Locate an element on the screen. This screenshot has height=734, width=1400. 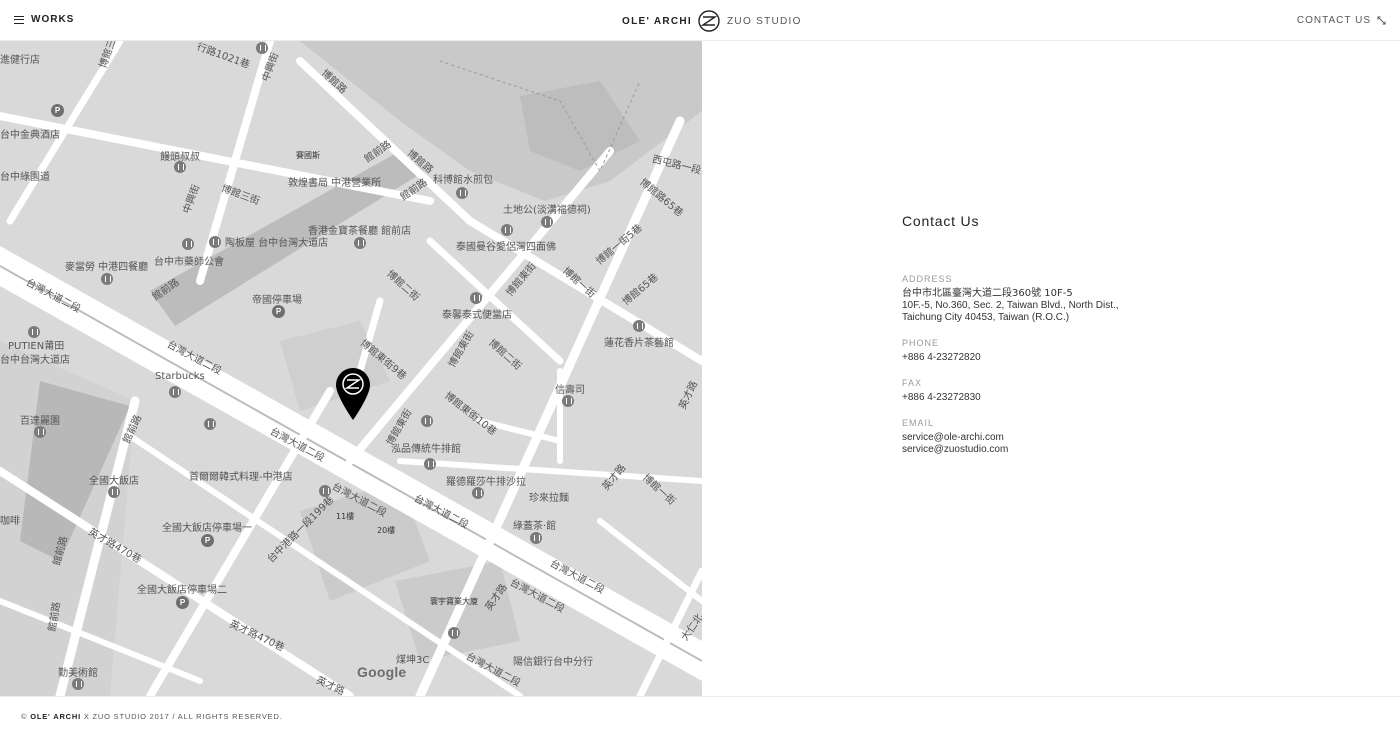
works-menu-button: WORKS is located at coordinates (44, 19).